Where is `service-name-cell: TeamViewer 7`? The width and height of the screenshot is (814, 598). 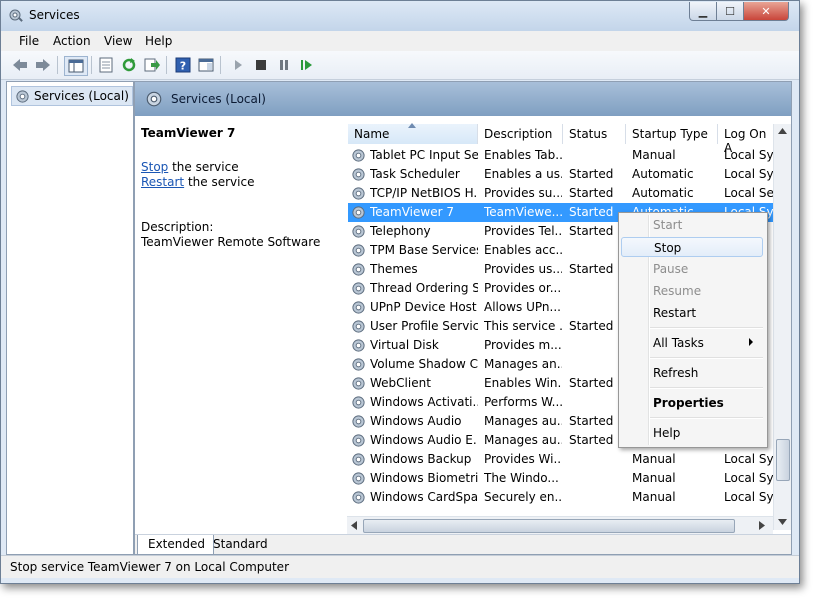
service-name-cell: TeamViewer 7 is located at coordinates (412, 212).